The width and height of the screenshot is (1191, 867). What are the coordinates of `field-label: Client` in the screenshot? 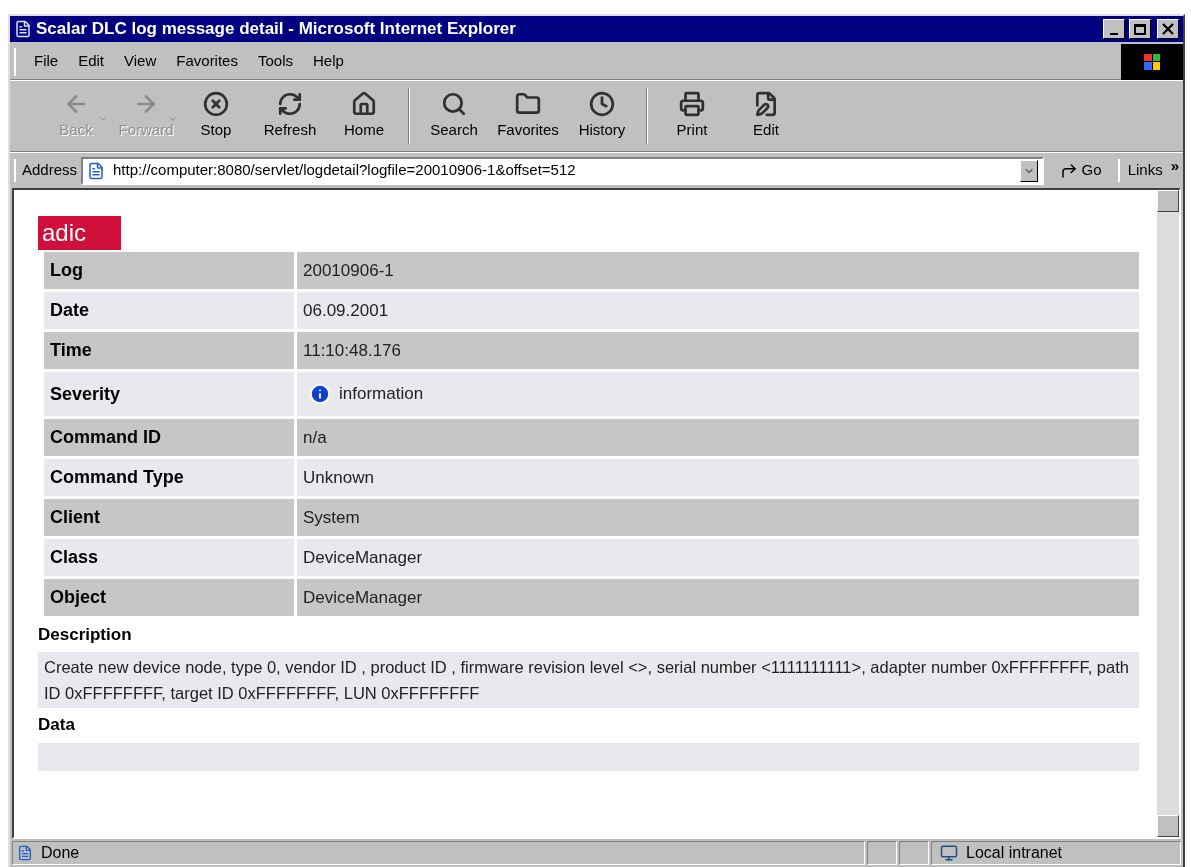 It's located at (169, 517).